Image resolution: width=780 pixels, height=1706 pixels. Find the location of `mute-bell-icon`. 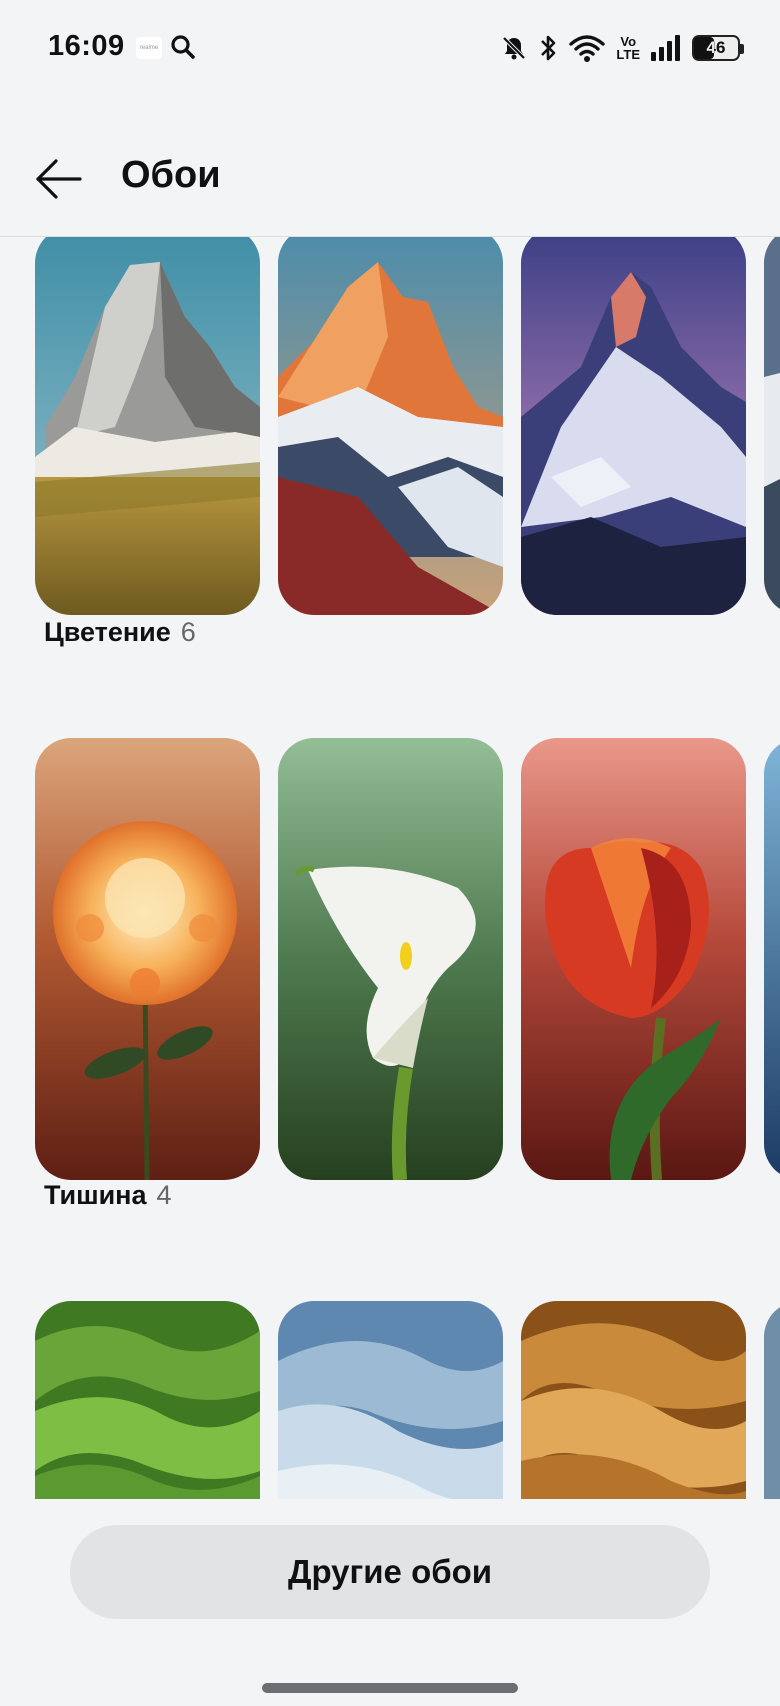

mute-bell-icon is located at coordinates (514, 48).